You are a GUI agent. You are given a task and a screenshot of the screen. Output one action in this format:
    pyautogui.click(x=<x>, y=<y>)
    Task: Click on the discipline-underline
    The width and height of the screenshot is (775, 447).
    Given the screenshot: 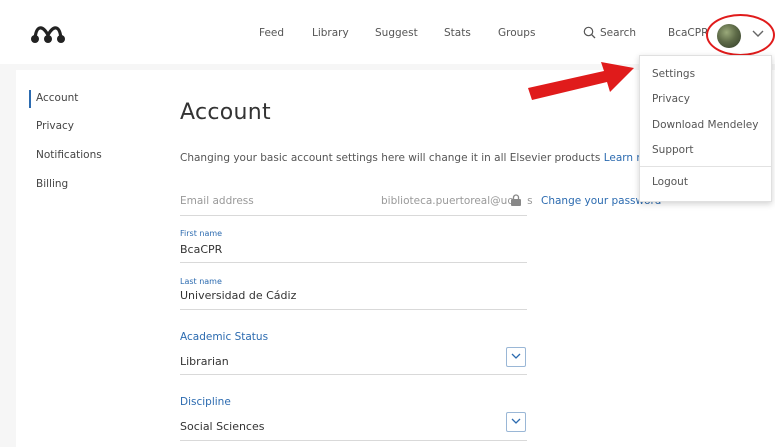 What is the action you would take?
    pyautogui.click(x=353, y=440)
    